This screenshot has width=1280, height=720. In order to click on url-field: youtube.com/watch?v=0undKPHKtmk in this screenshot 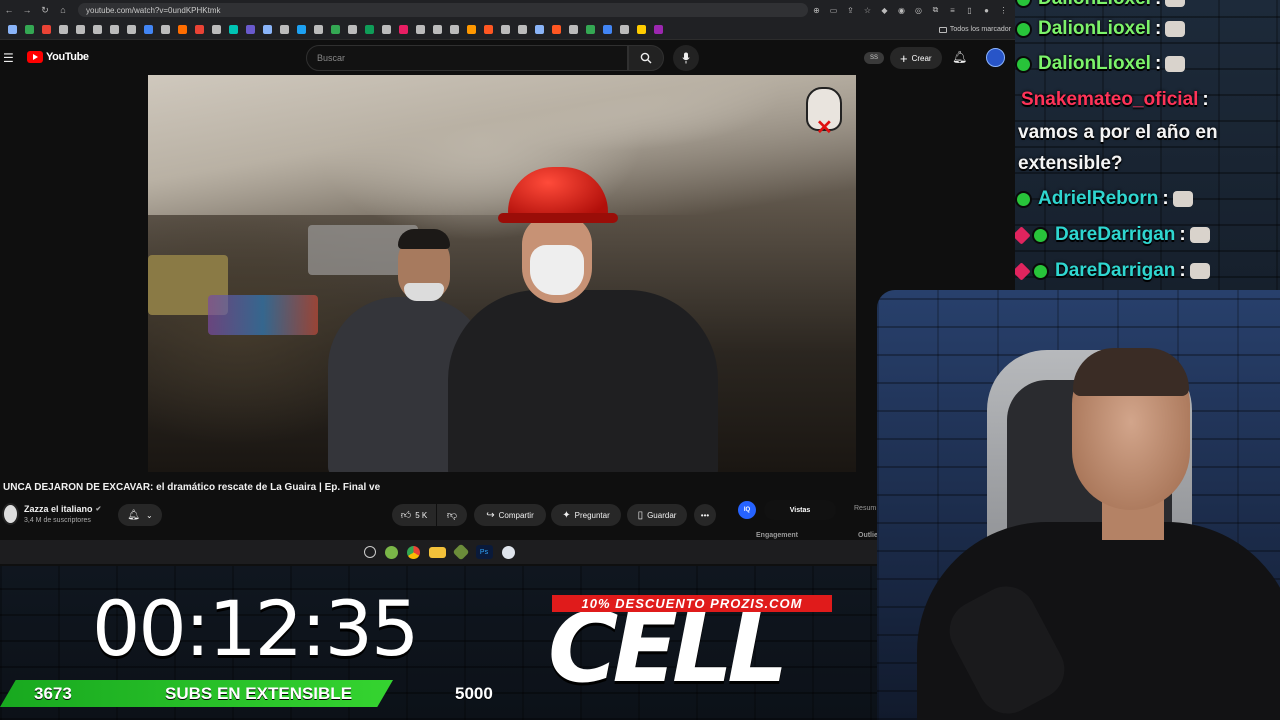, I will do `click(443, 10)`.